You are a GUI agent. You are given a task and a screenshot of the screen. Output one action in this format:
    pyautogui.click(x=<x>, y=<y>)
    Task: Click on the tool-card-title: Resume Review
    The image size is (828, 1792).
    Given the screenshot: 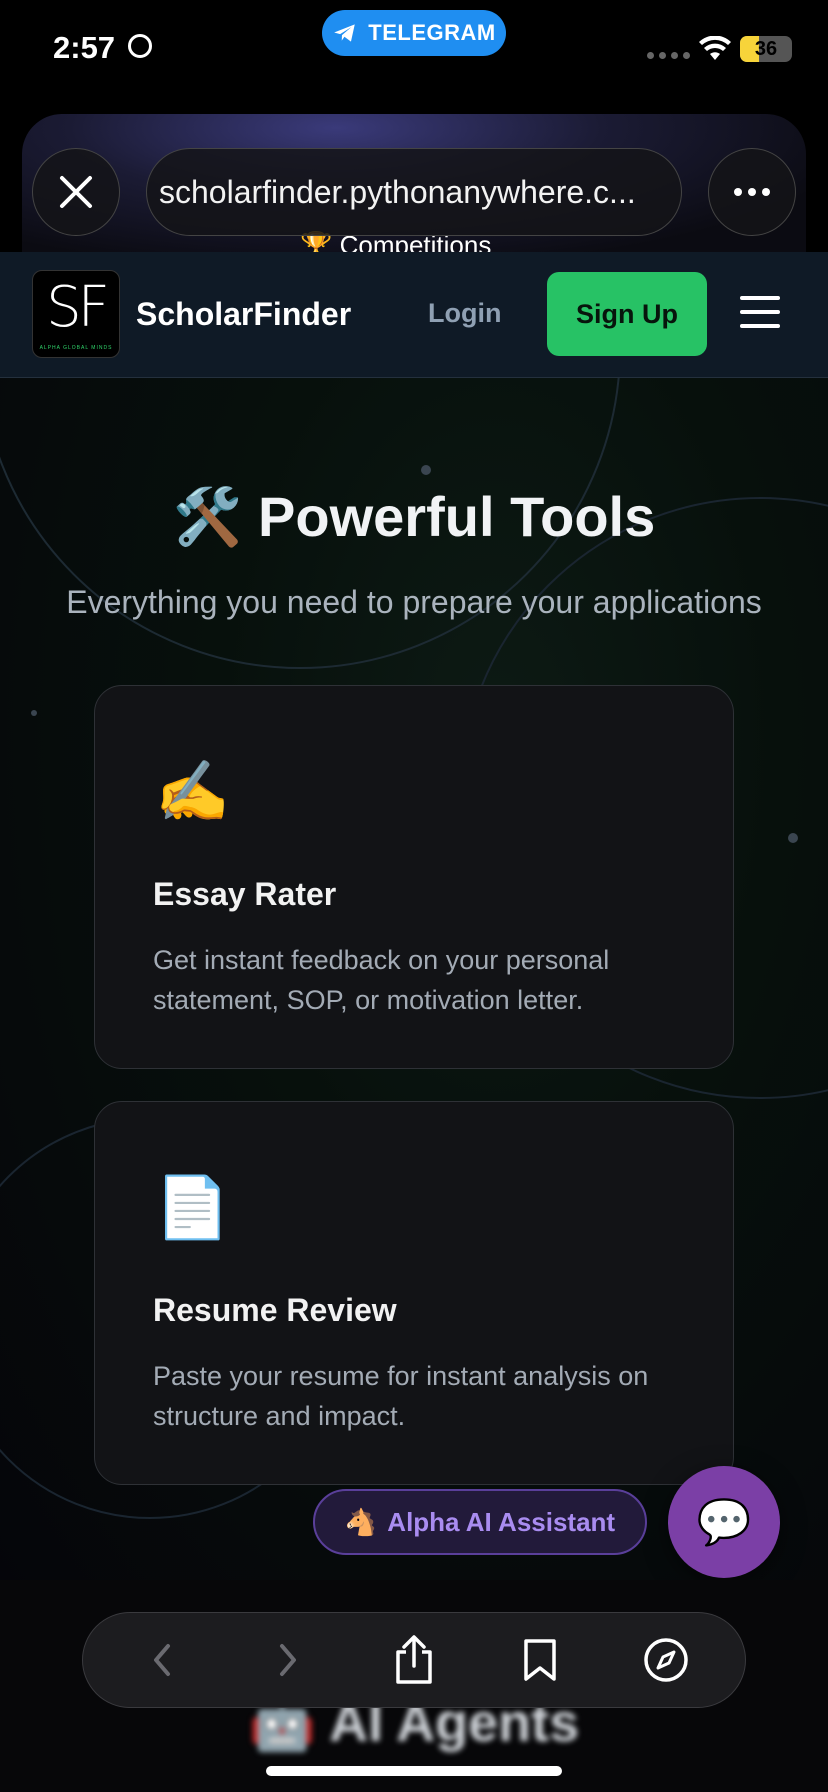 What is the action you would take?
    pyautogui.click(x=275, y=1310)
    